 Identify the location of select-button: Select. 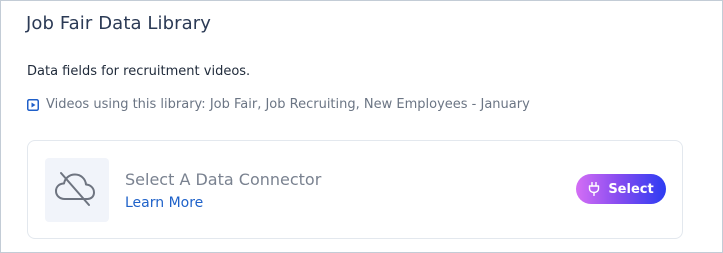
(621, 189).